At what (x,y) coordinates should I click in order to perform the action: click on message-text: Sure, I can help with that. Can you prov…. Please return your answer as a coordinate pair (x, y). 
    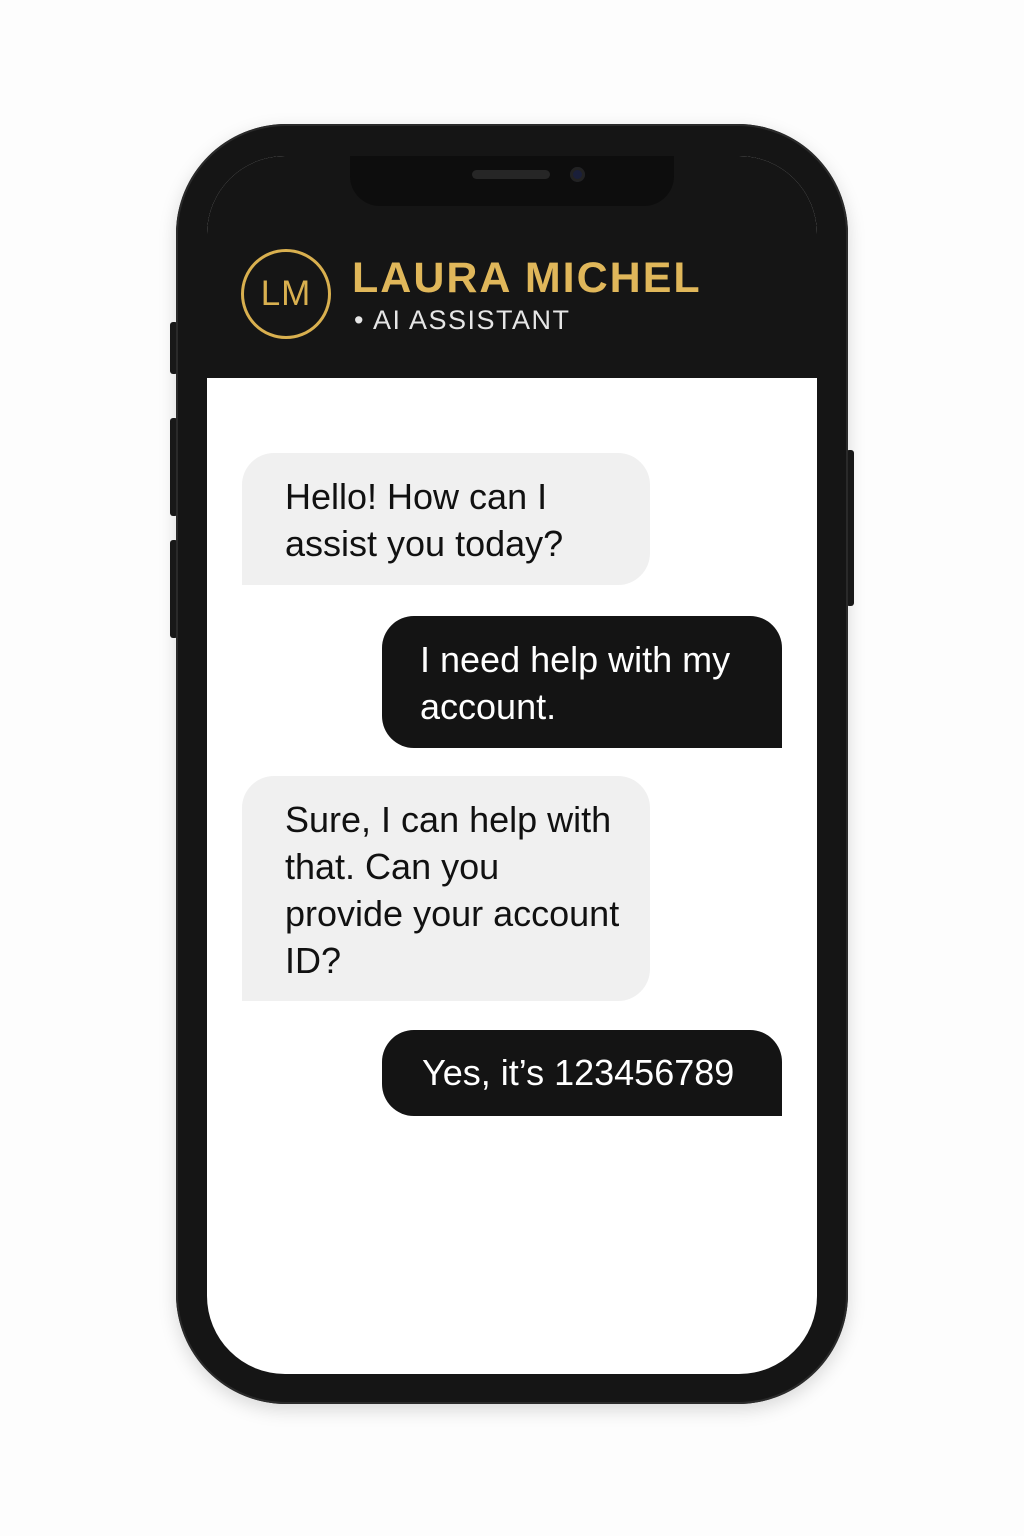
    Looking at the image, I should click on (452, 890).